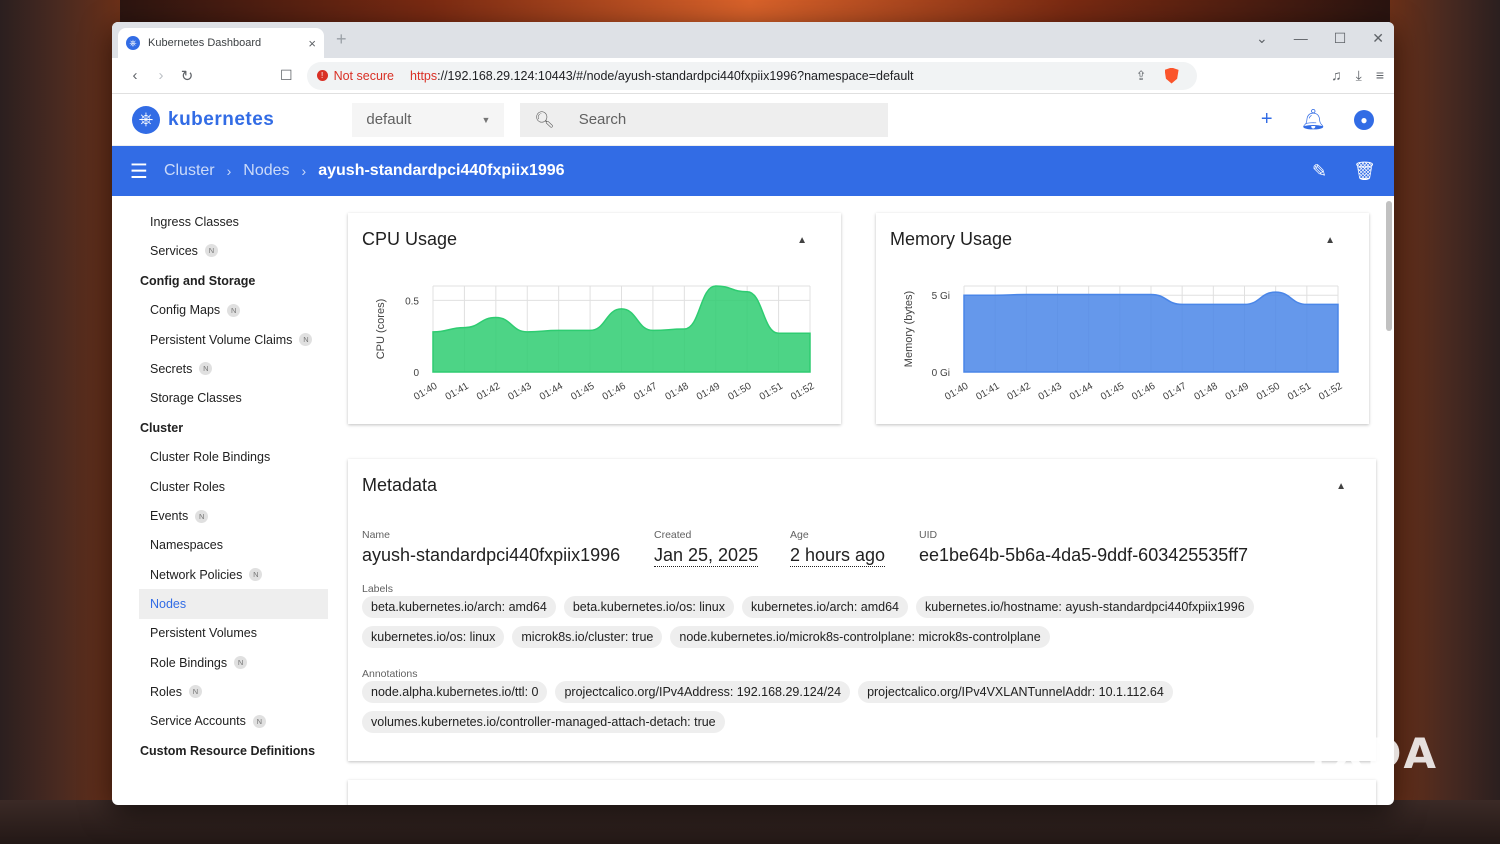 This screenshot has width=1500, height=844. Describe the element at coordinates (706, 556) in the screenshot. I see `created-value: Jan 25, 2025` at that location.